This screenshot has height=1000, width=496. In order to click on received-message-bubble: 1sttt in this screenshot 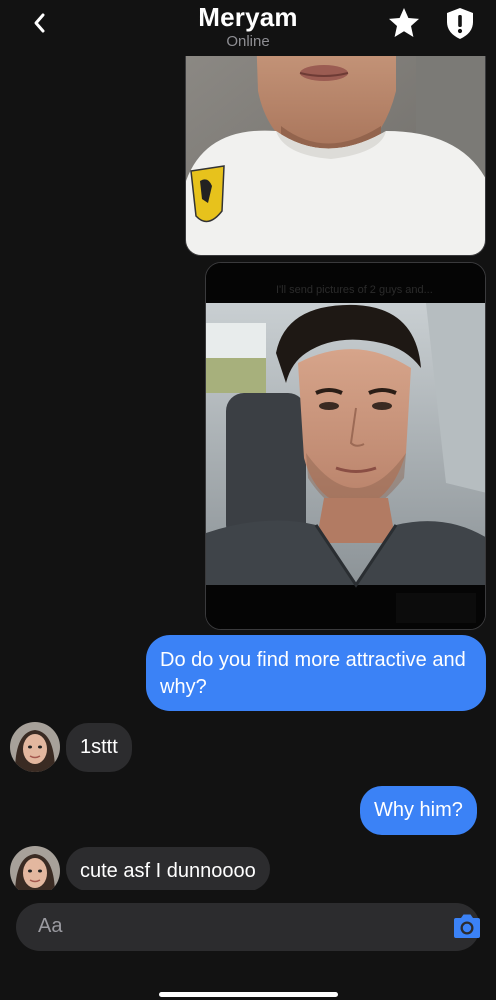, I will do `click(99, 747)`.